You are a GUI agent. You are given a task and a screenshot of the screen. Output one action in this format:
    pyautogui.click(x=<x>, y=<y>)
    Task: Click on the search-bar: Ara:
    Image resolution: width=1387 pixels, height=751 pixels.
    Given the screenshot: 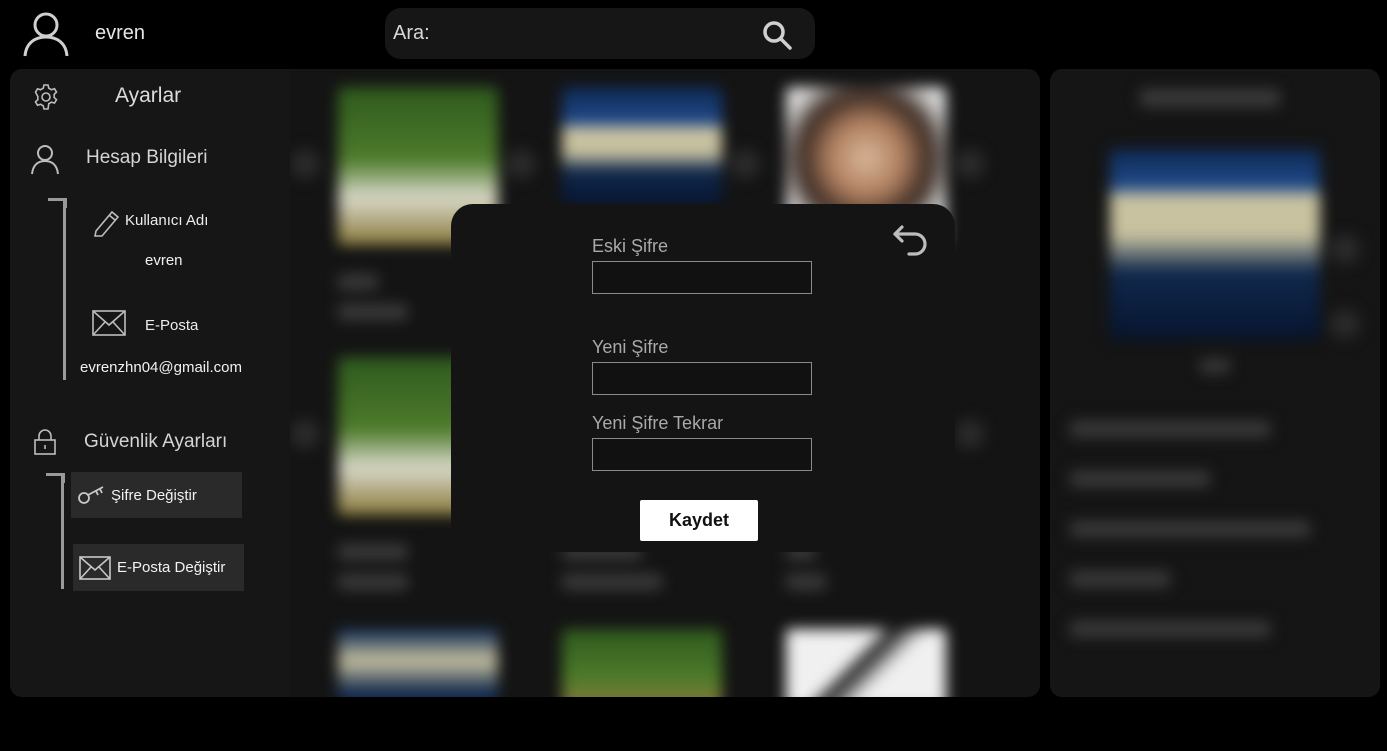 What is the action you would take?
    pyautogui.click(x=600, y=33)
    